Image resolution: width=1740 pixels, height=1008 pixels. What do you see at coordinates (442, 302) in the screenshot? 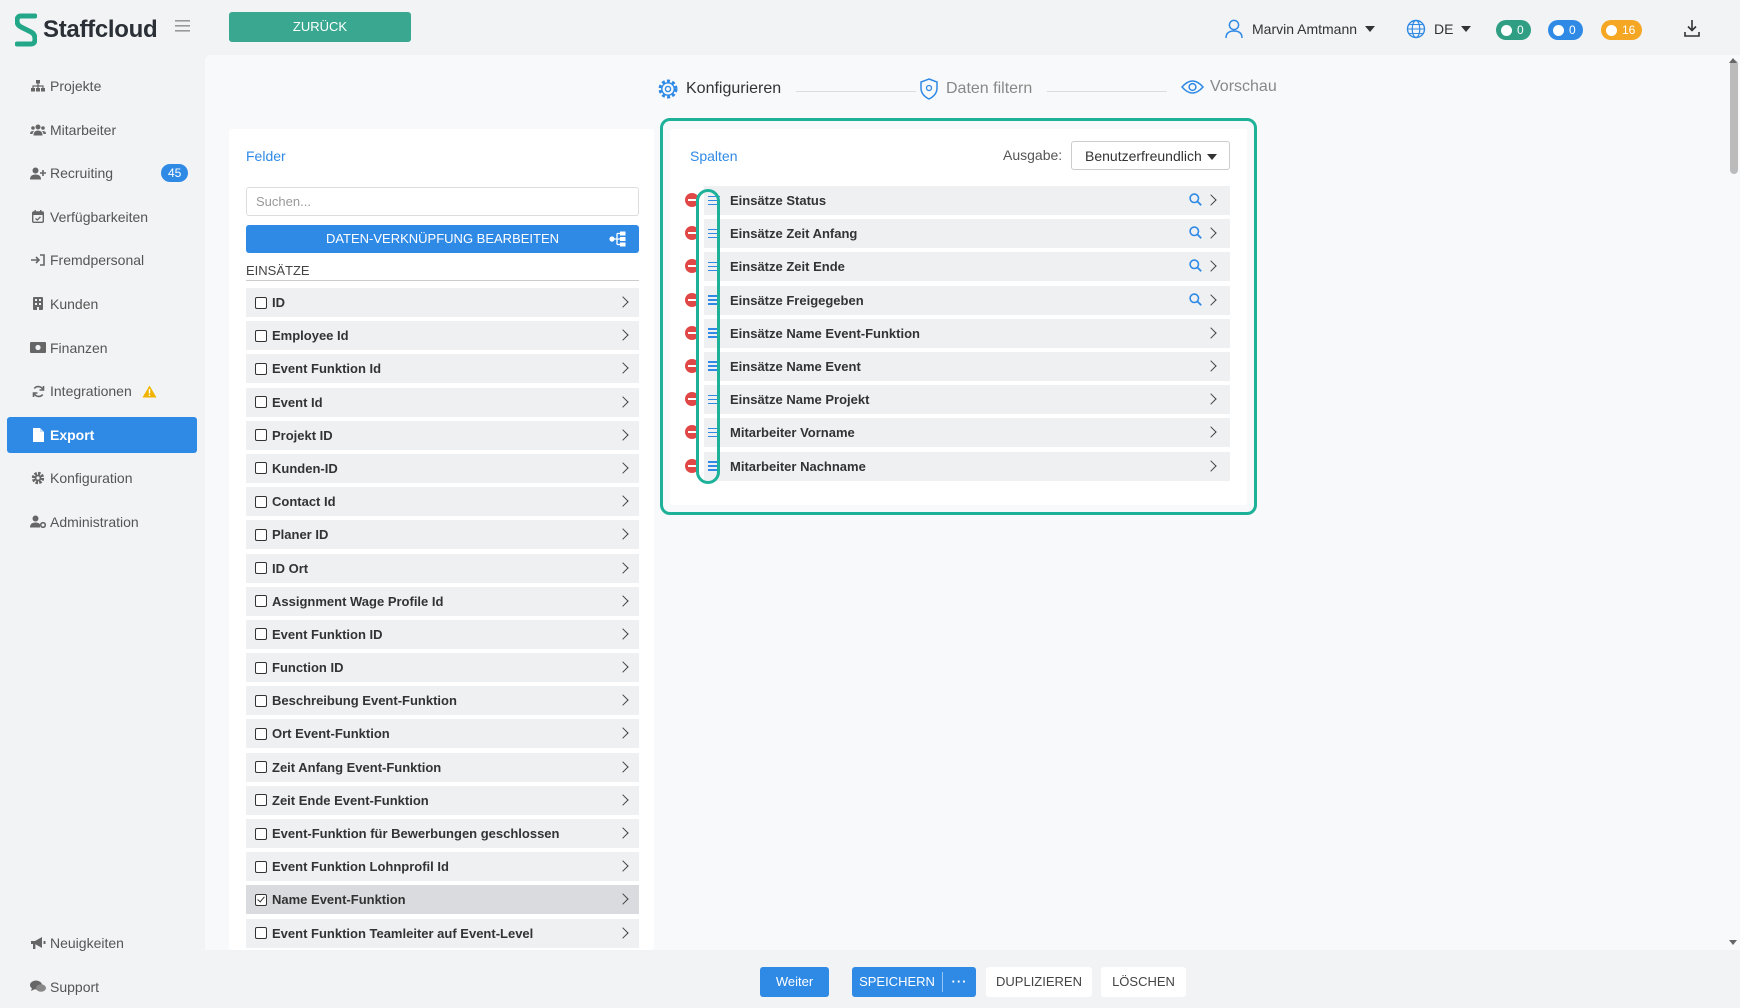
I see `field-row: ID` at bounding box center [442, 302].